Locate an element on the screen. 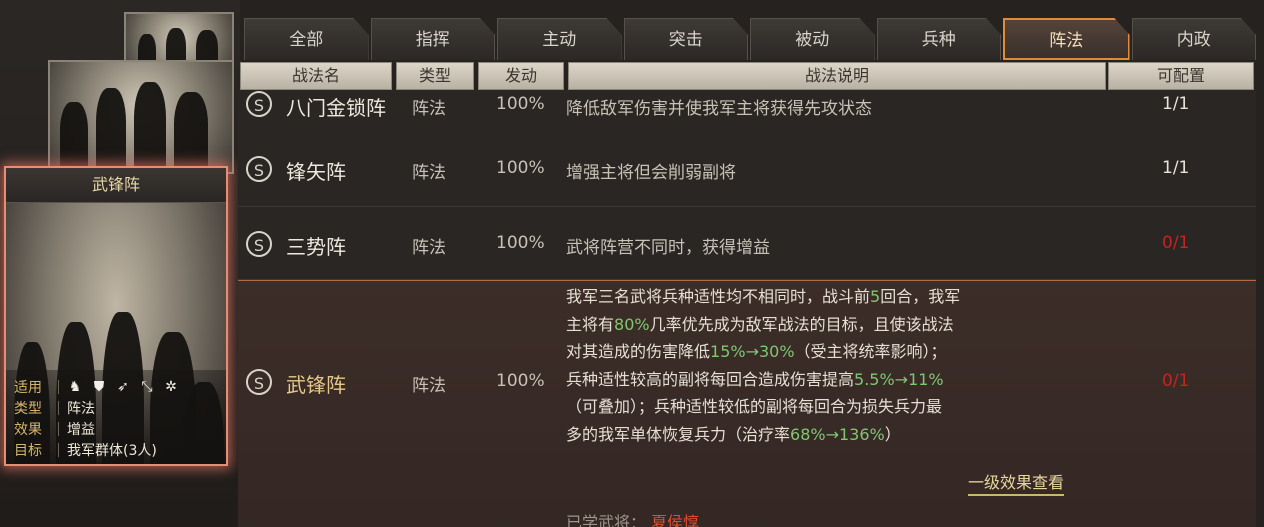 The width and height of the screenshot is (1264, 527). table-row: S 三势阵 阵法 100% 武将阵营不同时，获得增益 0/1 is located at coordinates (747, 243).